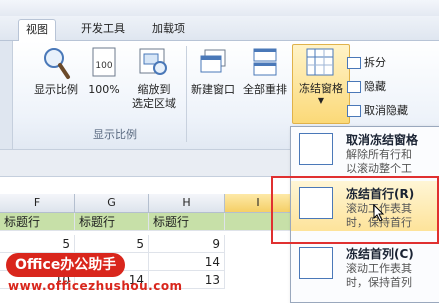 The width and height of the screenshot is (439, 303). I want to click on zoom-100-button: 100 100%, so click(104, 71).